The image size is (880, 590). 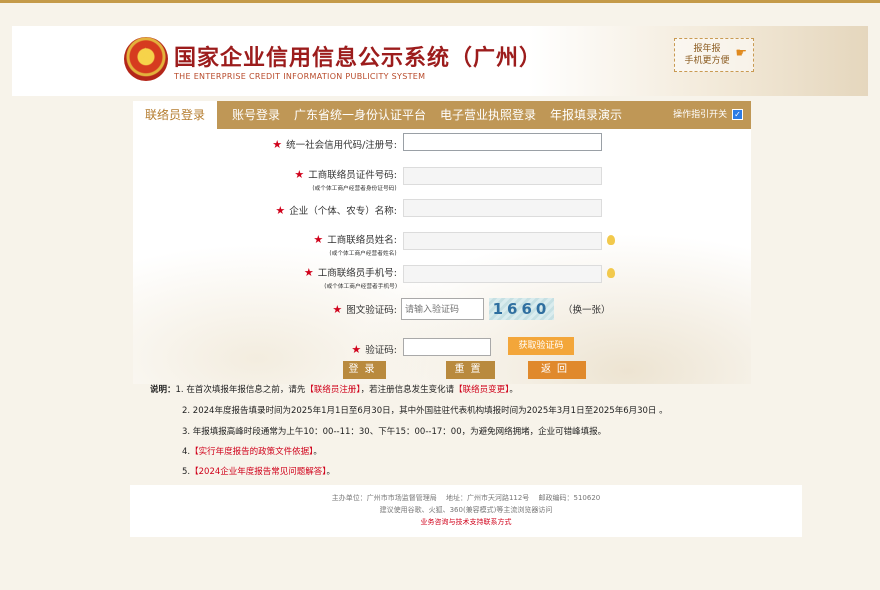 I want to click on contact-name-label: ★ 工商联络员姓名: (或个体工商户经营者姓名), so click(x=355, y=245).